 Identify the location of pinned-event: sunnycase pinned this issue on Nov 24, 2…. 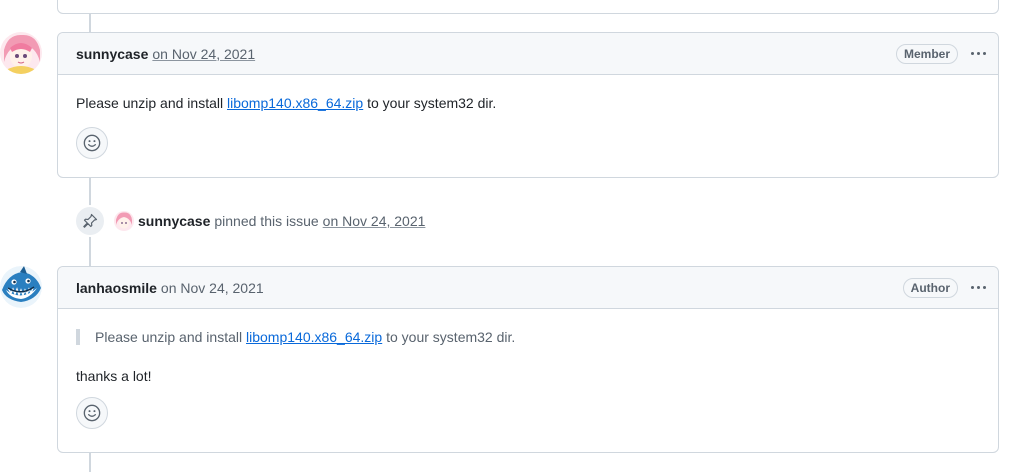
(249, 221).